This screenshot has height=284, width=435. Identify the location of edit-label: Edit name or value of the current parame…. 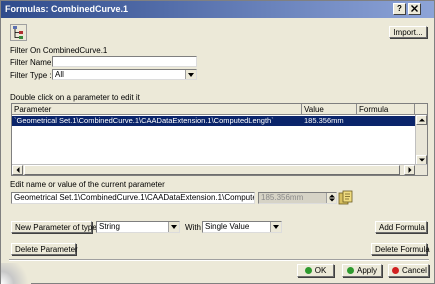
(87, 184).